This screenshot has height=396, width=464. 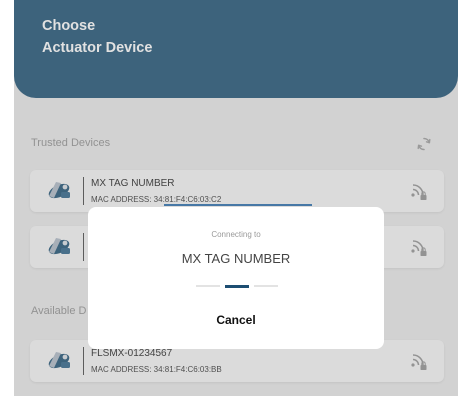 I want to click on connecting-status-text: Connecting to, so click(x=236, y=234).